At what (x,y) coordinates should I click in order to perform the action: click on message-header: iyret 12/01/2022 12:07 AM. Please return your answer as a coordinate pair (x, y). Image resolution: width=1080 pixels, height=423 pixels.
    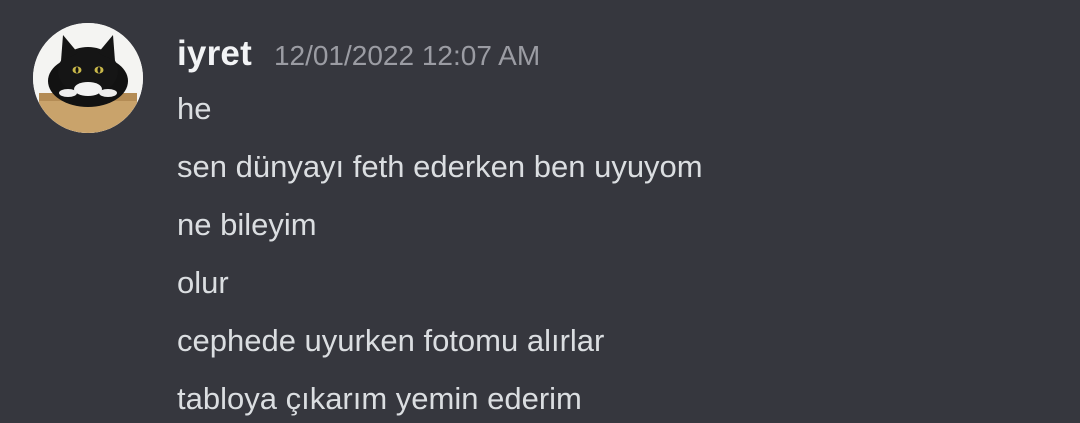
    Looking at the image, I should click on (358, 54).